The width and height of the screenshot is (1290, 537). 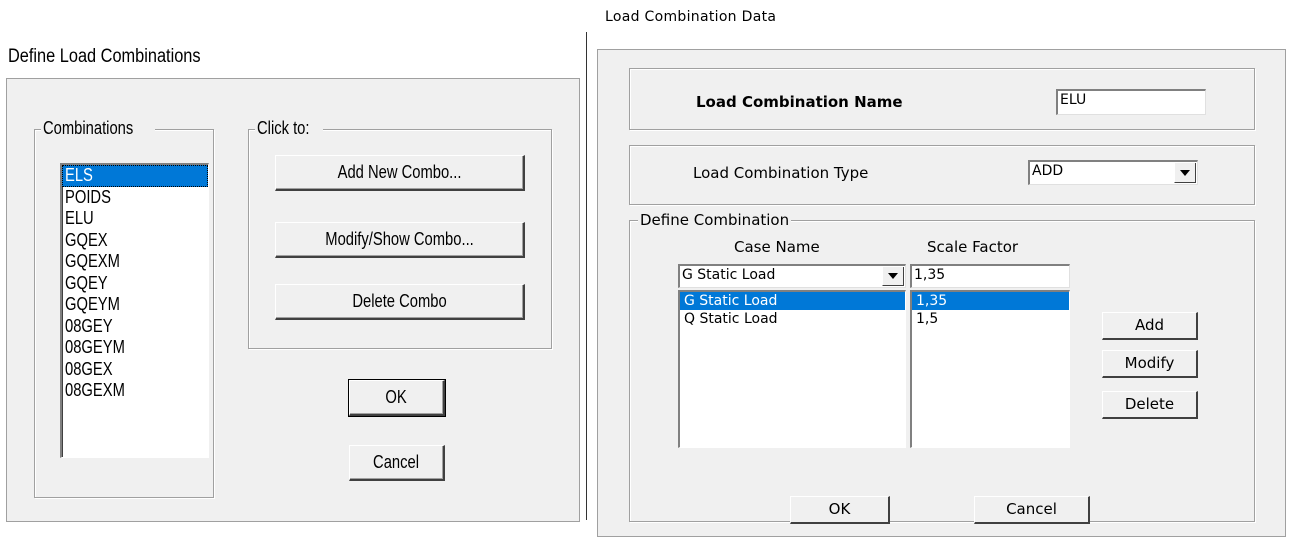 I want to click on left-cancel-button: Cancel, so click(x=397, y=463).